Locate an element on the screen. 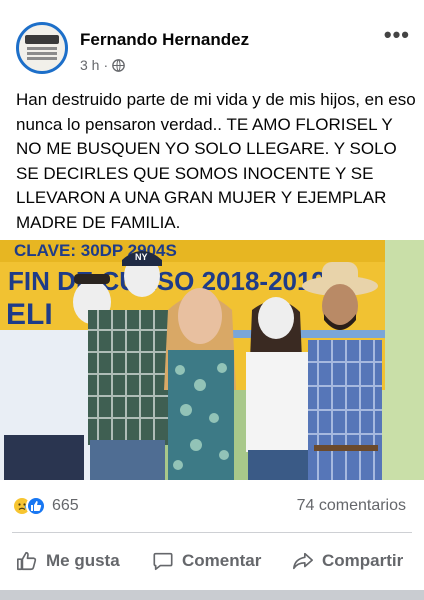 The width and height of the screenshot is (424, 600). post-time: 3 h is located at coordinates (89, 65).